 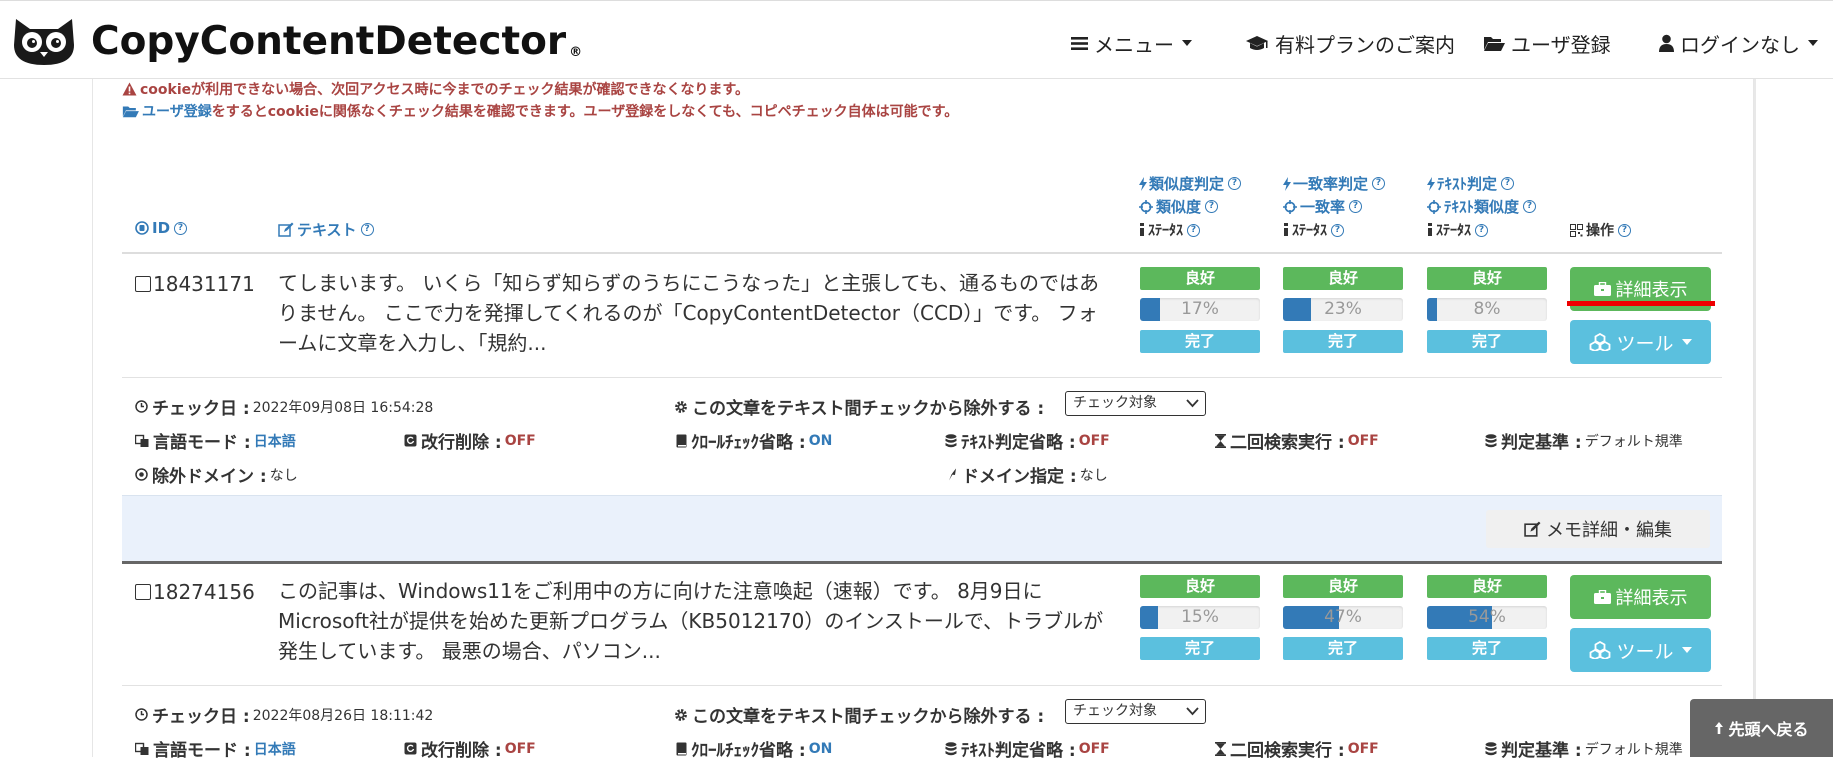 What do you see at coordinates (1645, 343) in the screenshot?
I see `tool-button-label: ツール` at bounding box center [1645, 343].